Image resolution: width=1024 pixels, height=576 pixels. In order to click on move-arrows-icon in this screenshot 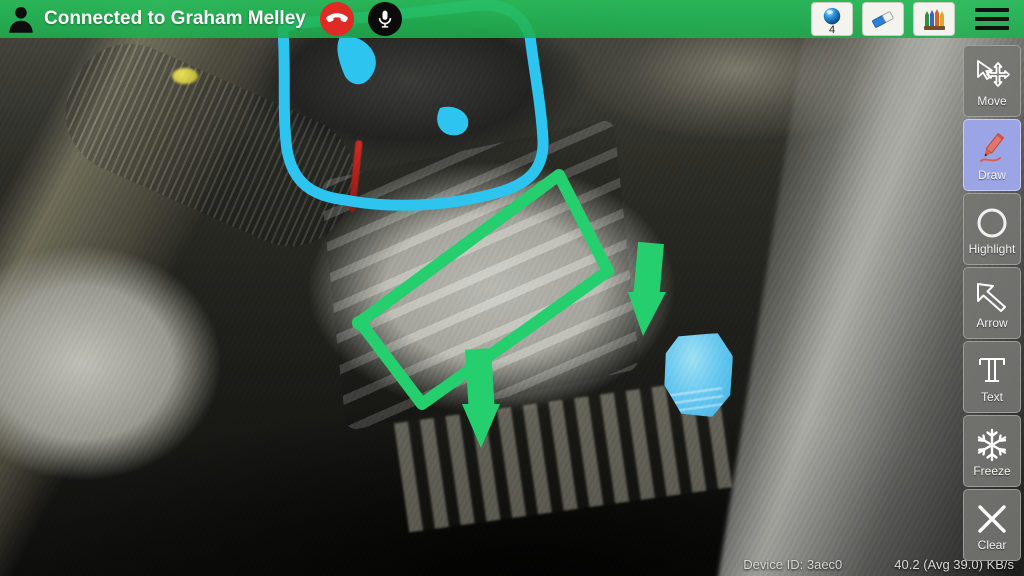, I will do `click(992, 75)`.